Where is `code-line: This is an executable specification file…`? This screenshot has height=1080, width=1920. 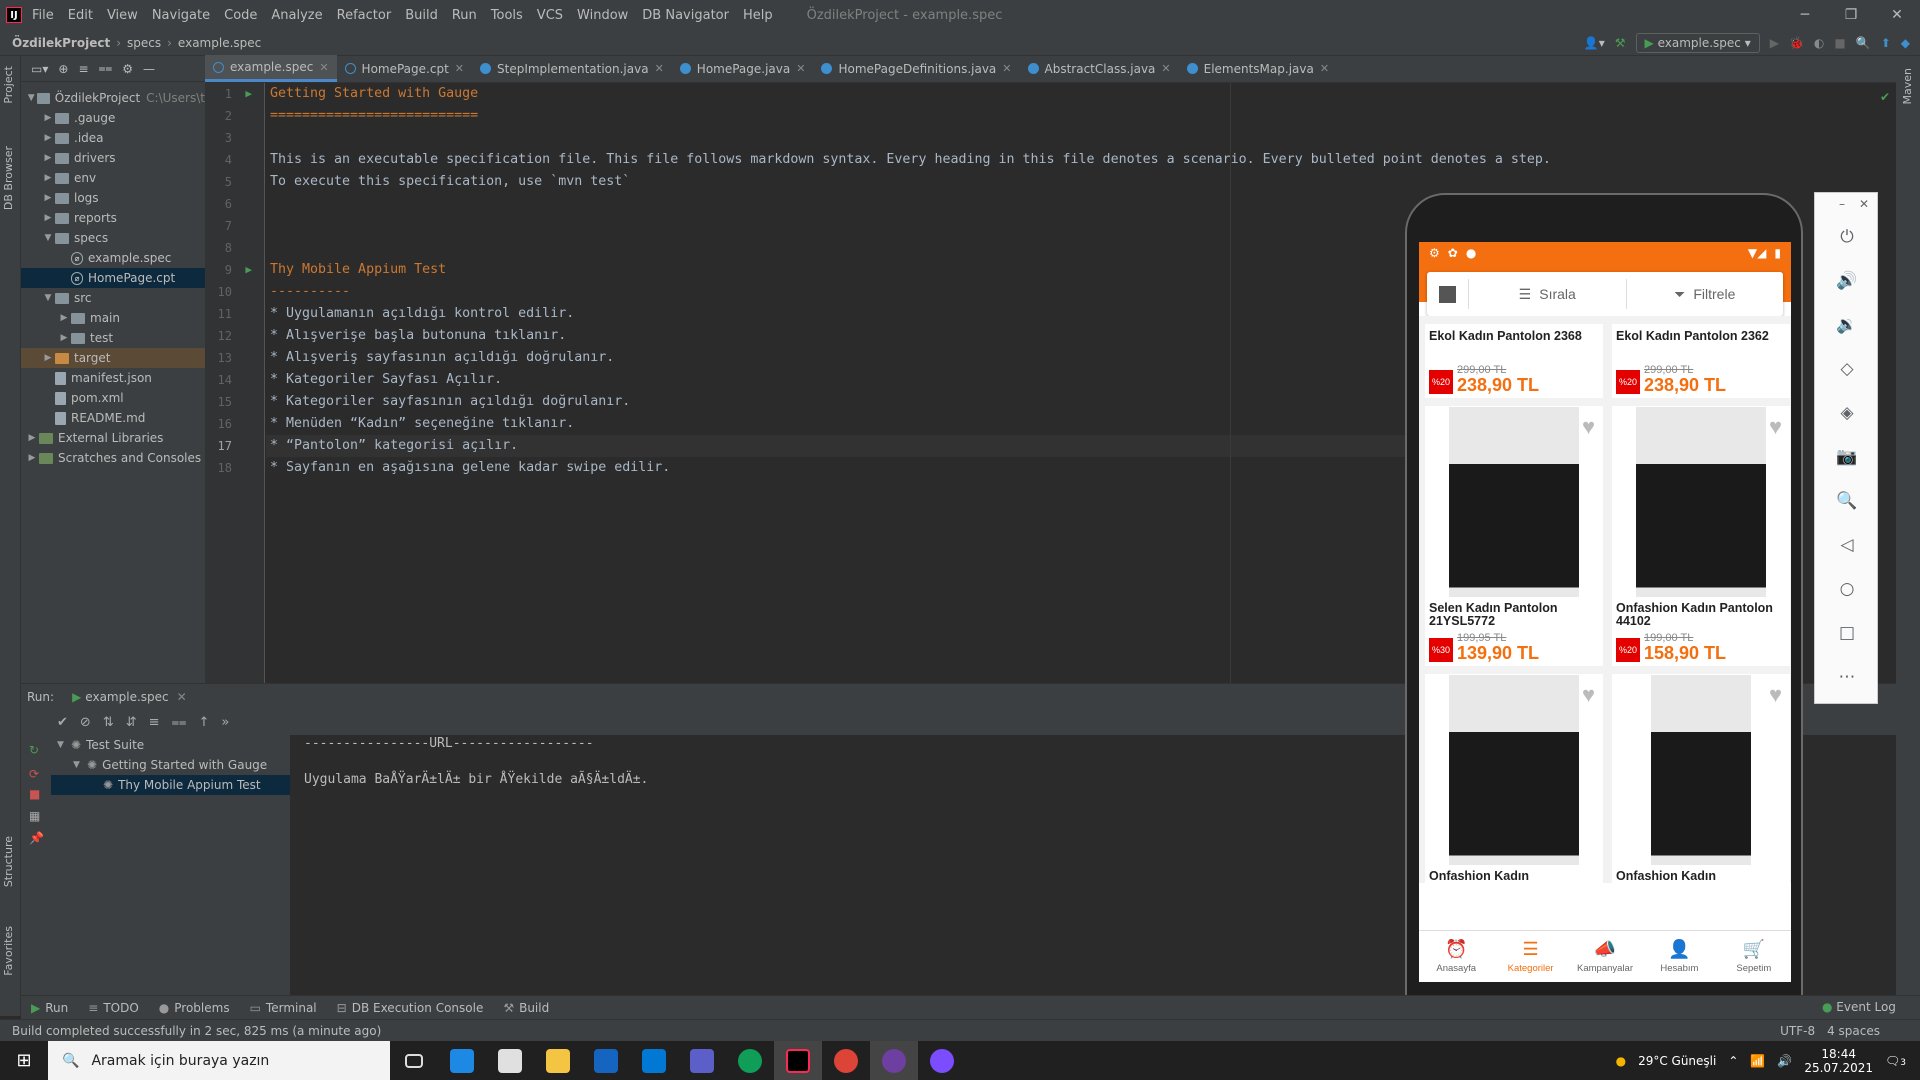
code-line: This is an executable specification file… is located at coordinates (908, 160).